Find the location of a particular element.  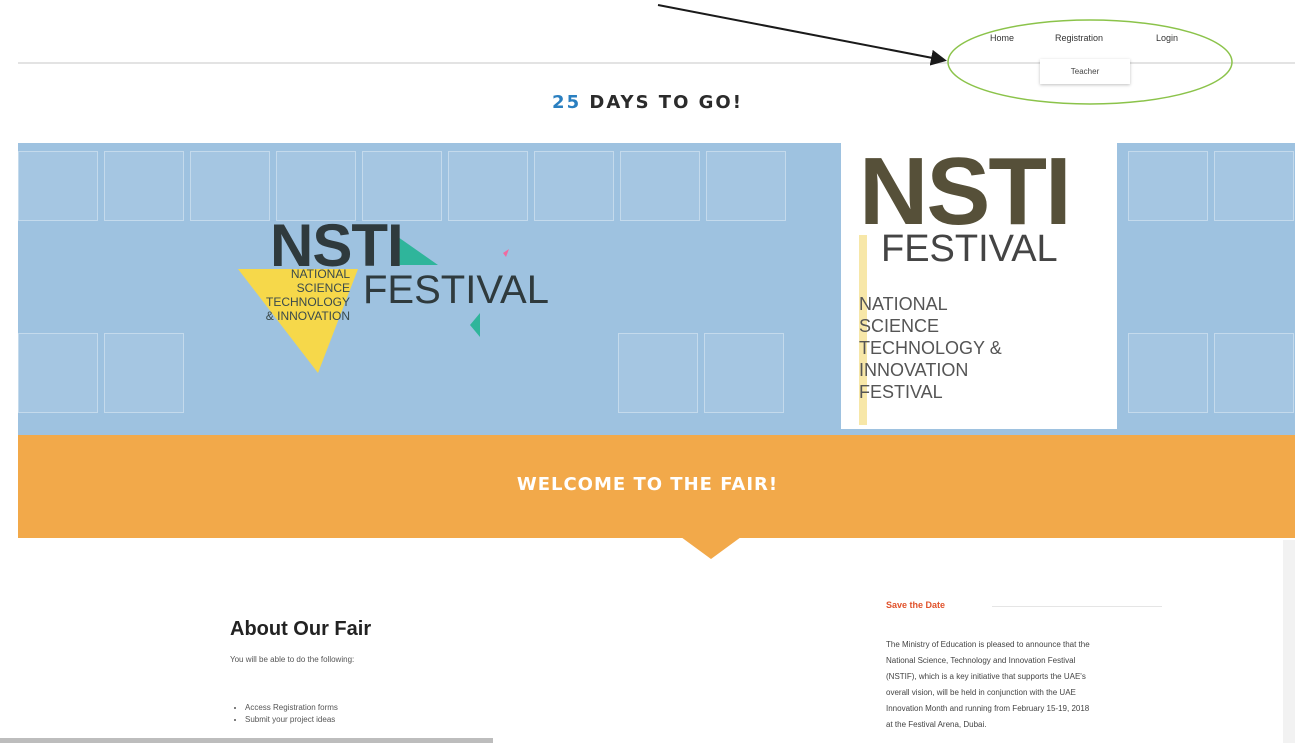

about-title: About Our Fair is located at coordinates (301, 629).